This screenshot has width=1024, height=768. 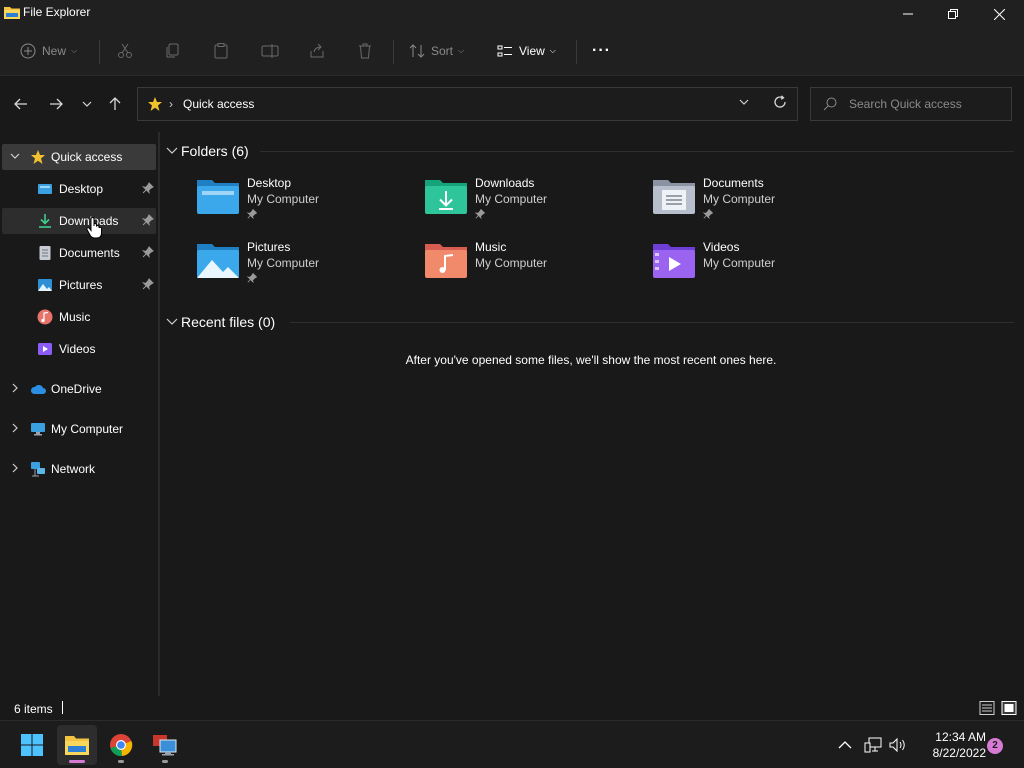 What do you see at coordinates (898, 744) in the screenshot?
I see `volume-button` at bounding box center [898, 744].